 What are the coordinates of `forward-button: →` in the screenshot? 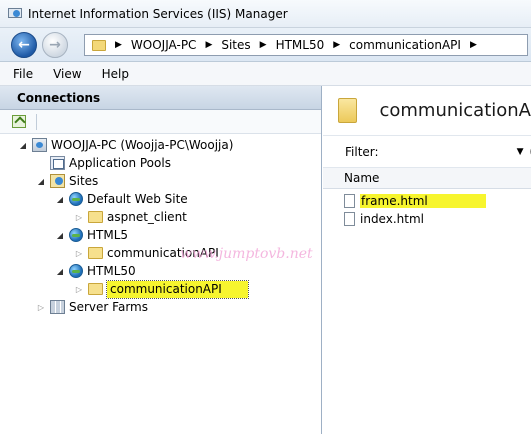 It's located at (55, 45).